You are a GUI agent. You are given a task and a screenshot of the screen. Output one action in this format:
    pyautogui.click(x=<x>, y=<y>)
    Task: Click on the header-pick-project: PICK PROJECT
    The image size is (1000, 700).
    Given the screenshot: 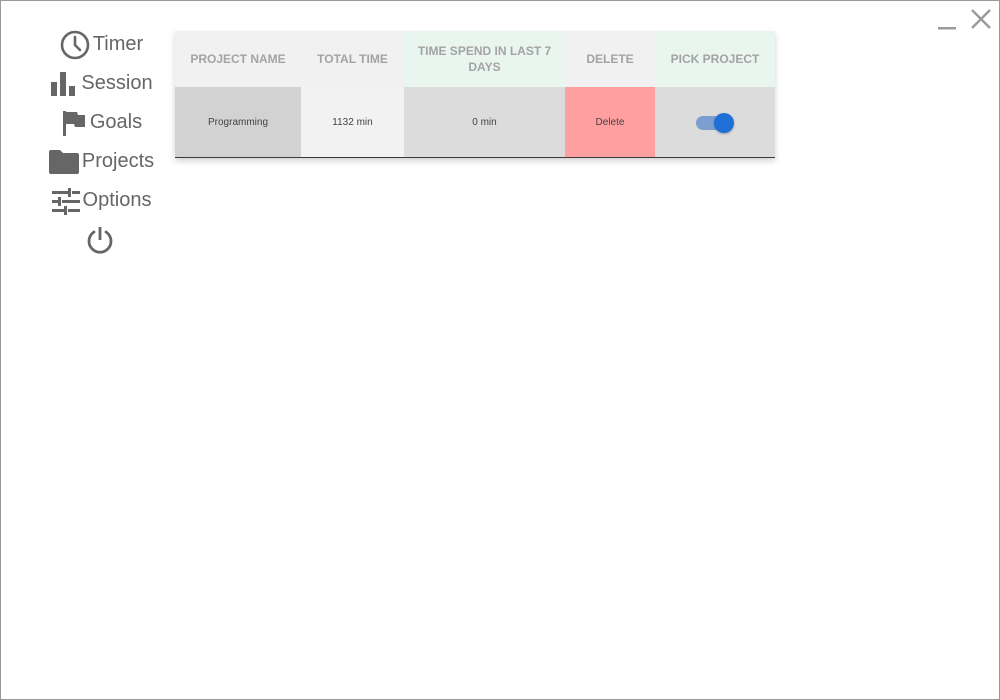 What is the action you would take?
    pyautogui.click(x=715, y=59)
    